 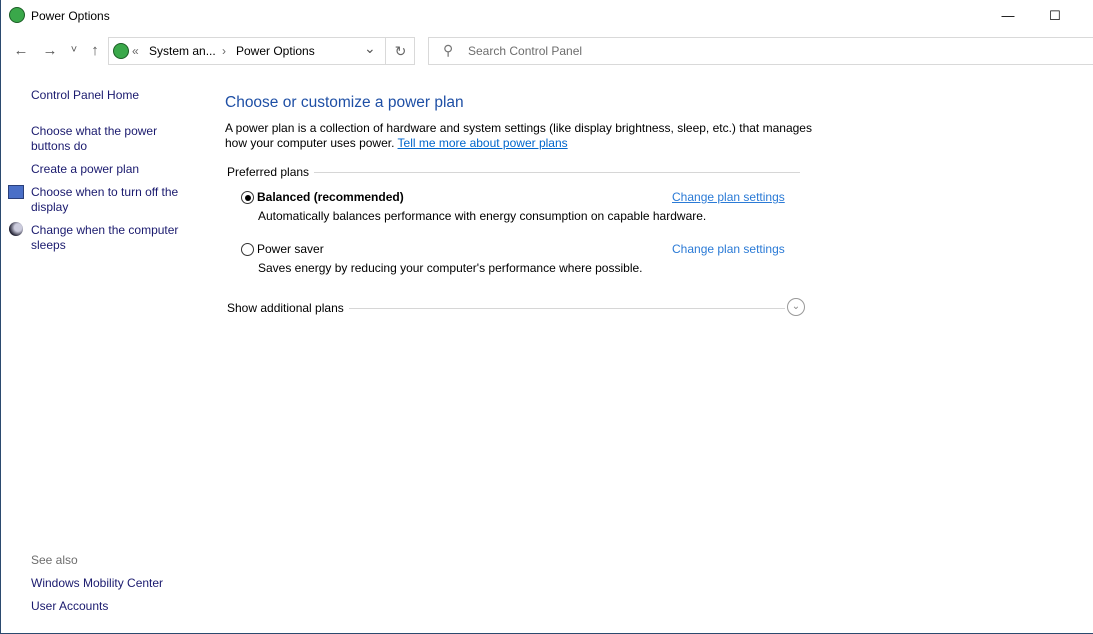 What do you see at coordinates (113, 583) in the screenshot?
I see `mobility-center-link: Windows Mobility Center` at bounding box center [113, 583].